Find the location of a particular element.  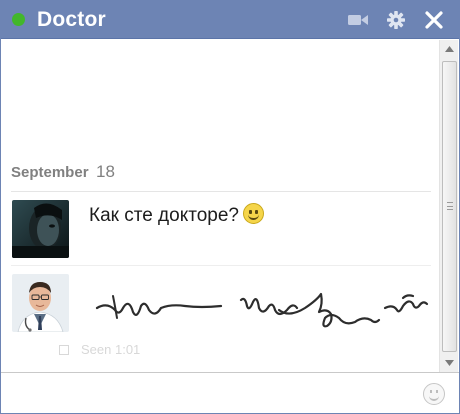

emoji-picker-icon is located at coordinates (434, 394).